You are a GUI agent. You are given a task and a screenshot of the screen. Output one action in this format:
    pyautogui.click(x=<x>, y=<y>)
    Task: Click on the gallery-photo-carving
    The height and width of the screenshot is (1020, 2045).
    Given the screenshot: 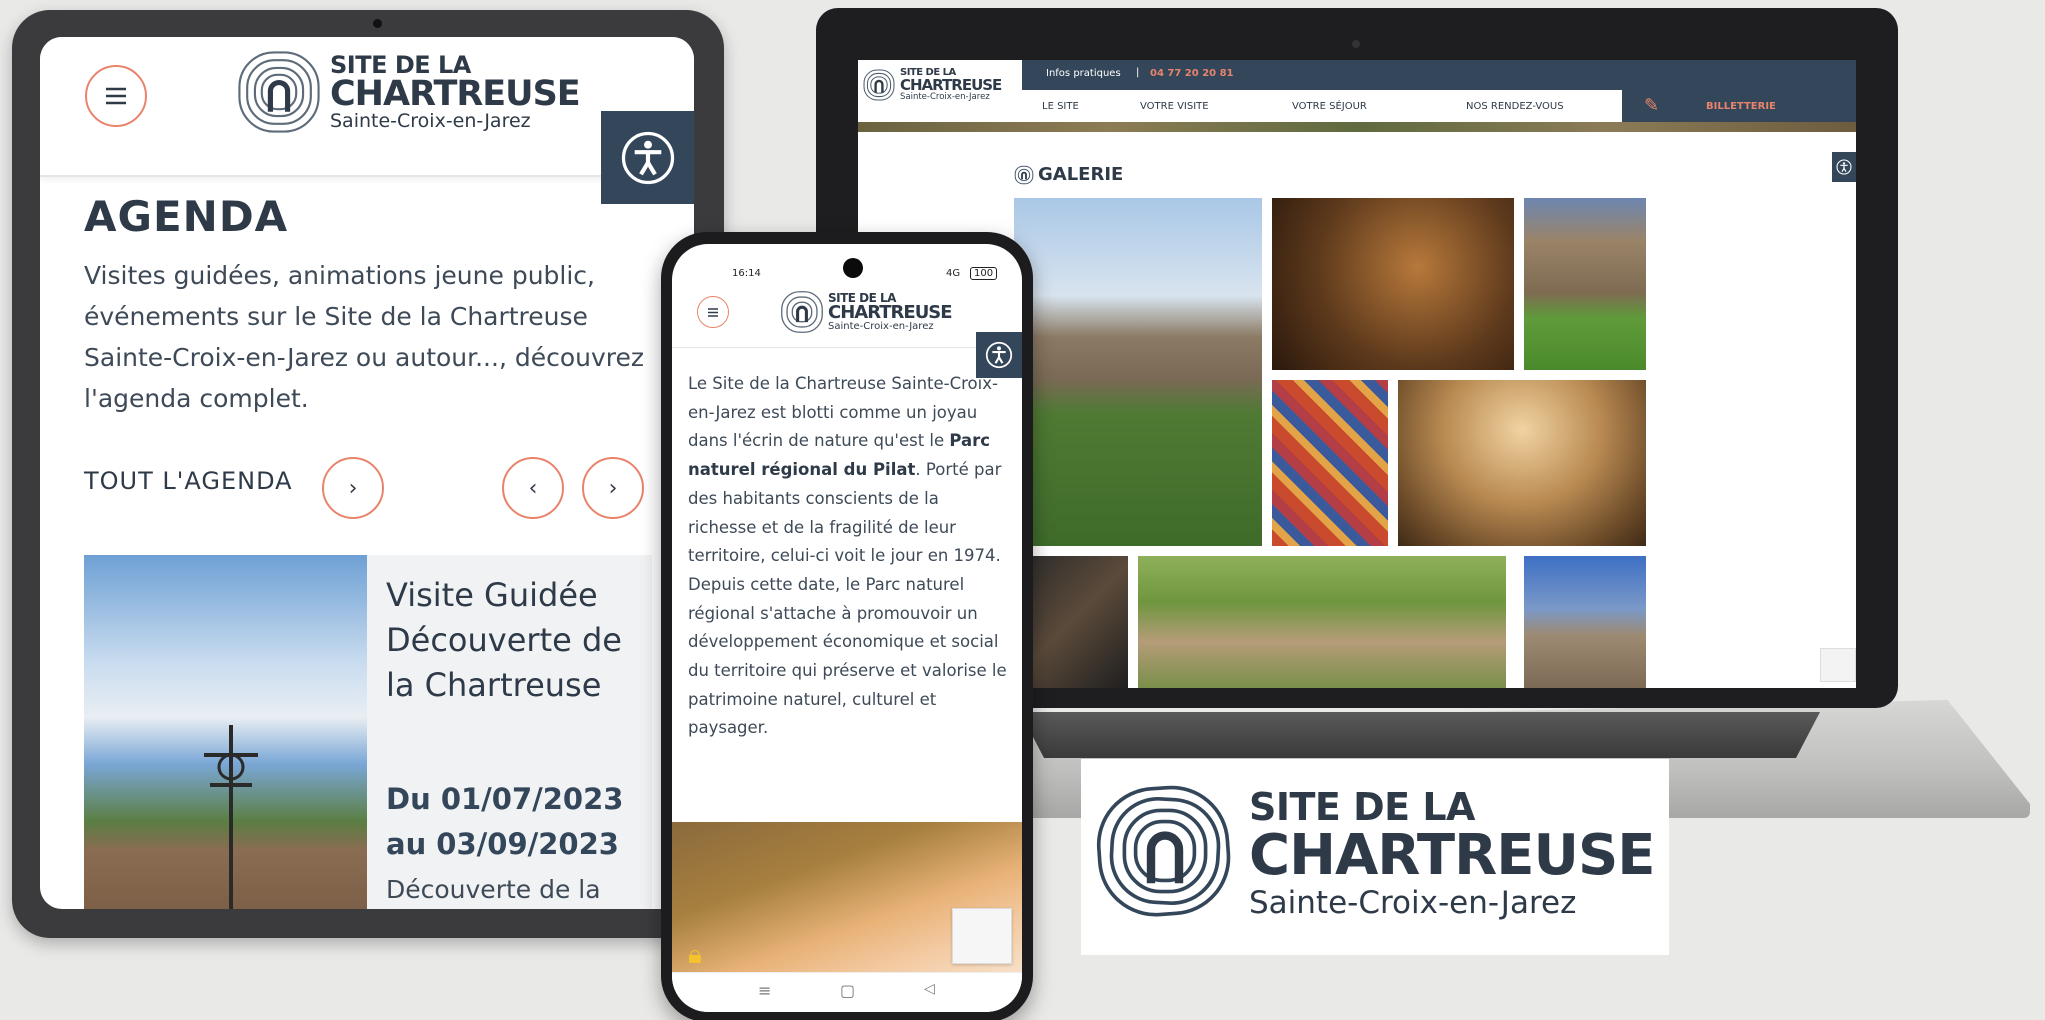 What is the action you would take?
    pyautogui.click(x=1393, y=284)
    